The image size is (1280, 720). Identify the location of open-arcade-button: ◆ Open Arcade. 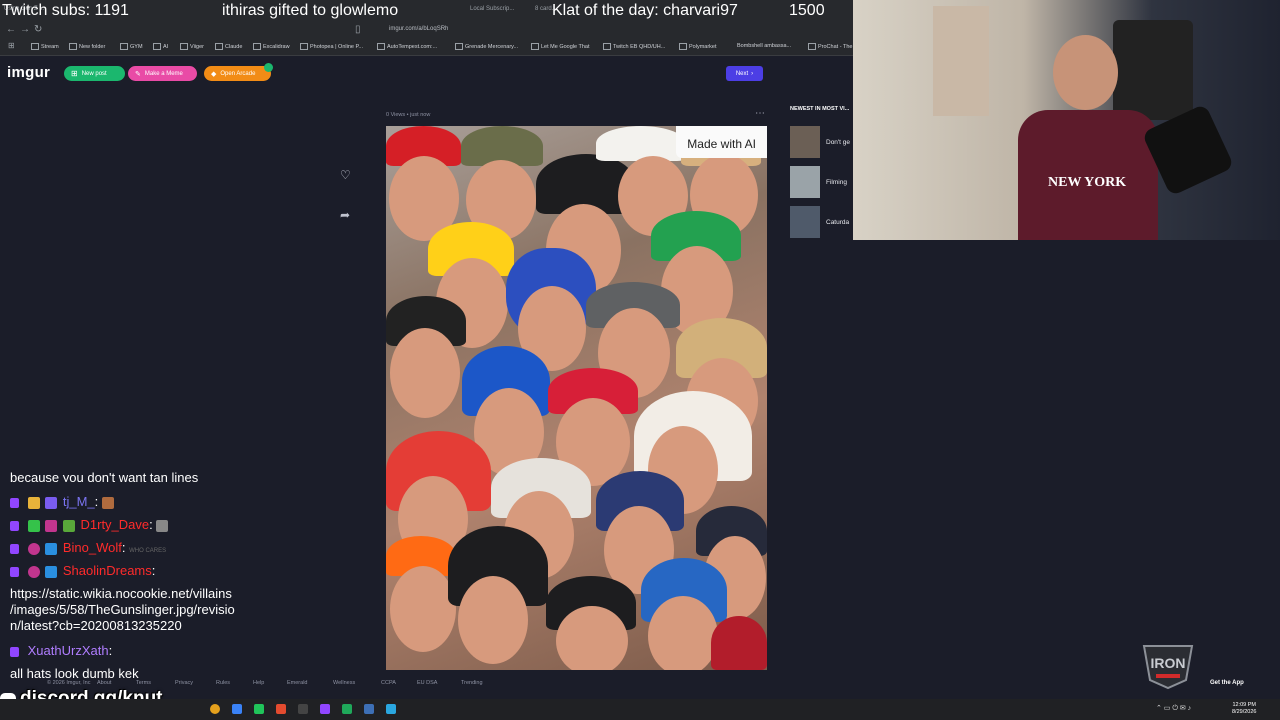
(237, 73).